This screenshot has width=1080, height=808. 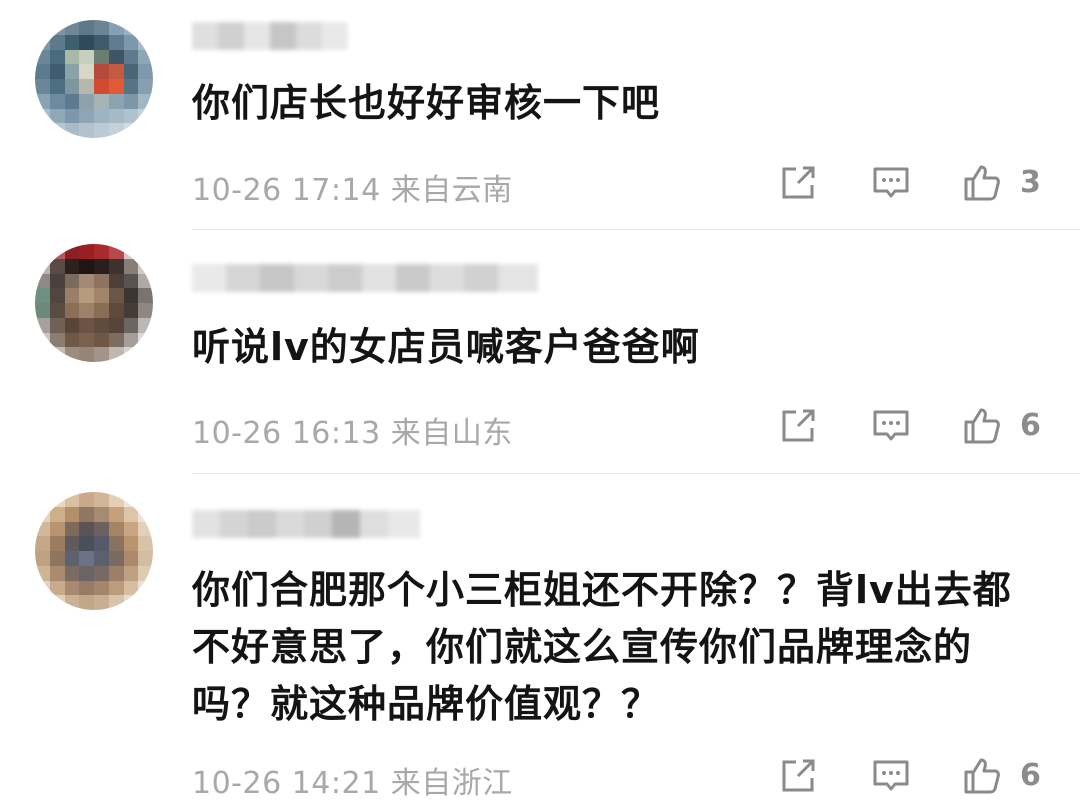 What do you see at coordinates (446, 347) in the screenshot?
I see `comment-text: 听说lv的女店员喊客户爸爸啊` at bounding box center [446, 347].